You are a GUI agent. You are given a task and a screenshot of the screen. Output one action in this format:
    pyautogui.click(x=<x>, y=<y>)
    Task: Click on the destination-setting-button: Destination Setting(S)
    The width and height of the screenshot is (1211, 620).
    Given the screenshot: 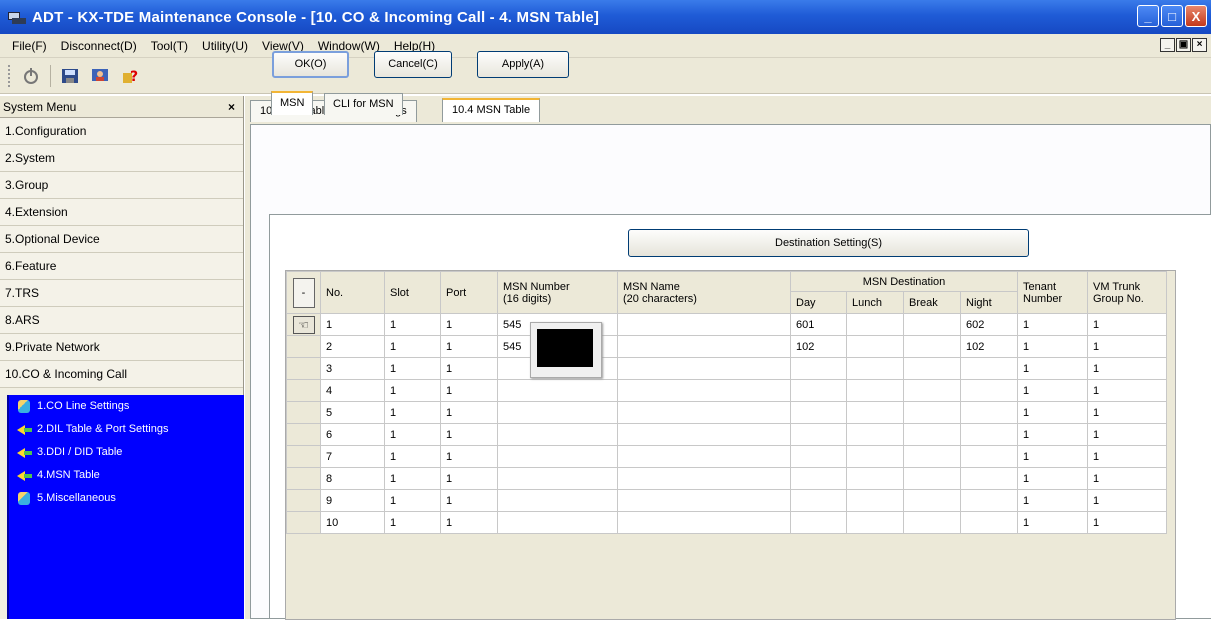 What is the action you would take?
    pyautogui.click(x=828, y=243)
    